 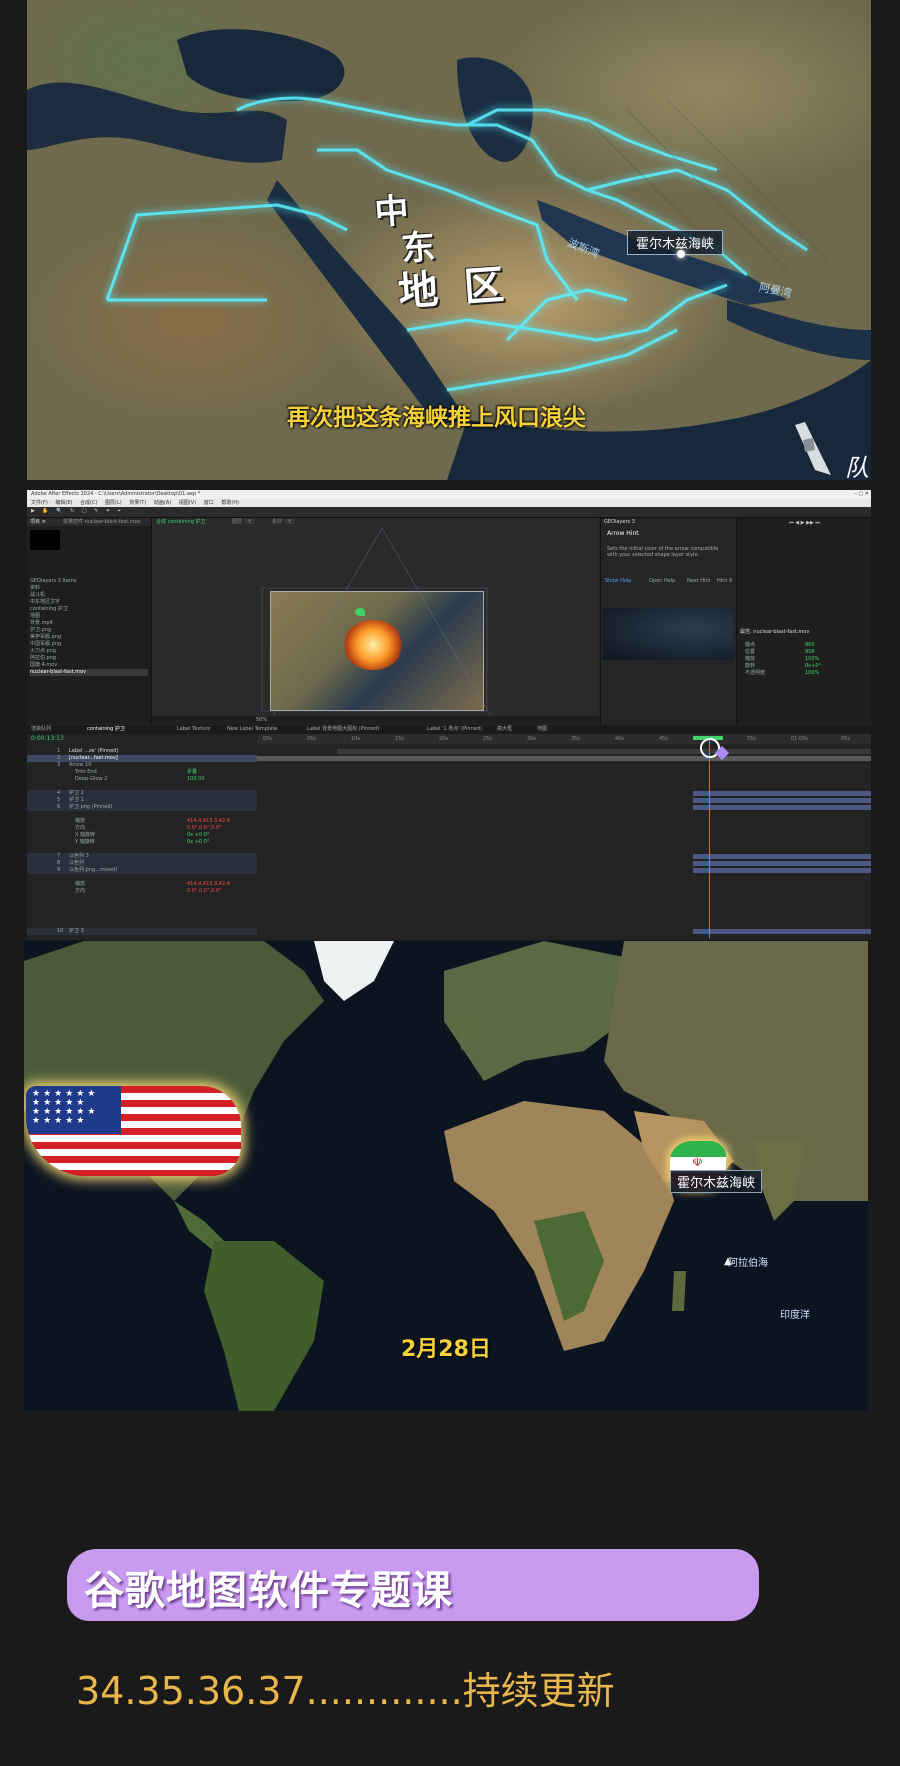 I want to click on project-item: 中东地区文字, so click(x=89, y=602).